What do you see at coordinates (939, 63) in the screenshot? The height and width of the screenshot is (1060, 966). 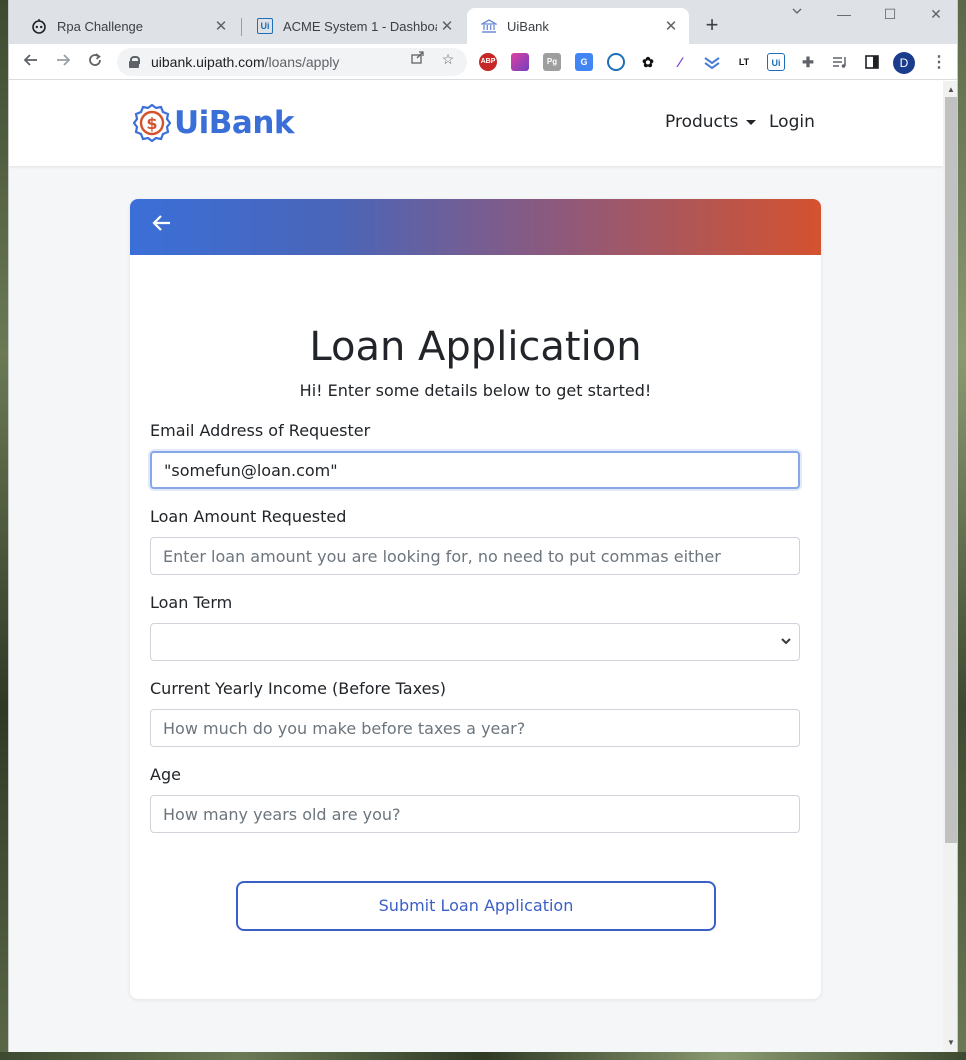 I see `browser-menu-icon: ⋮` at bounding box center [939, 63].